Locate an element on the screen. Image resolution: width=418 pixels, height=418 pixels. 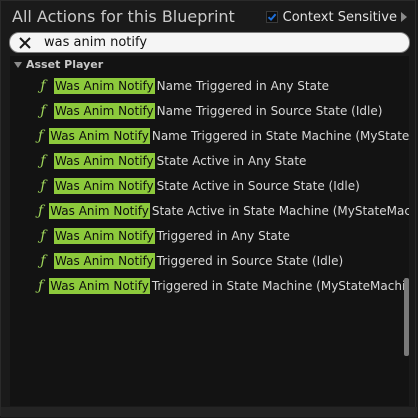
close-icon is located at coordinates (25, 42).